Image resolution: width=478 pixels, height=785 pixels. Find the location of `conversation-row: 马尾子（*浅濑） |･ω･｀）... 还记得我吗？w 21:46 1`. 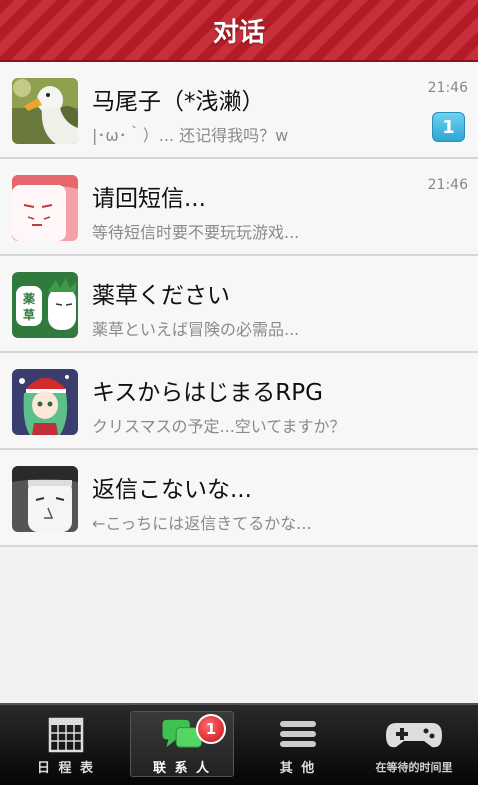

conversation-row: 马尾子（*浅濑） |･ω･｀）... 还记得我吗？w 21:46 1 is located at coordinates (239, 110).